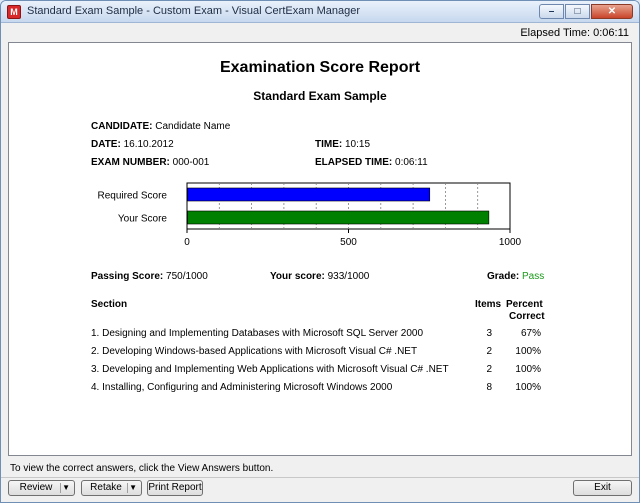  What do you see at coordinates (60, 488) in the screenshot?
I see `review-button-separator` at bounding box center [60, 488].